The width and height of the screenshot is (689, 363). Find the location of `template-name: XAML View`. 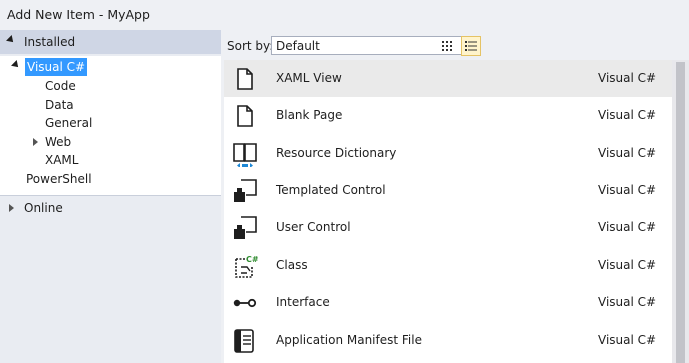

template-name: XAML View is located at coordinates (309, 78).